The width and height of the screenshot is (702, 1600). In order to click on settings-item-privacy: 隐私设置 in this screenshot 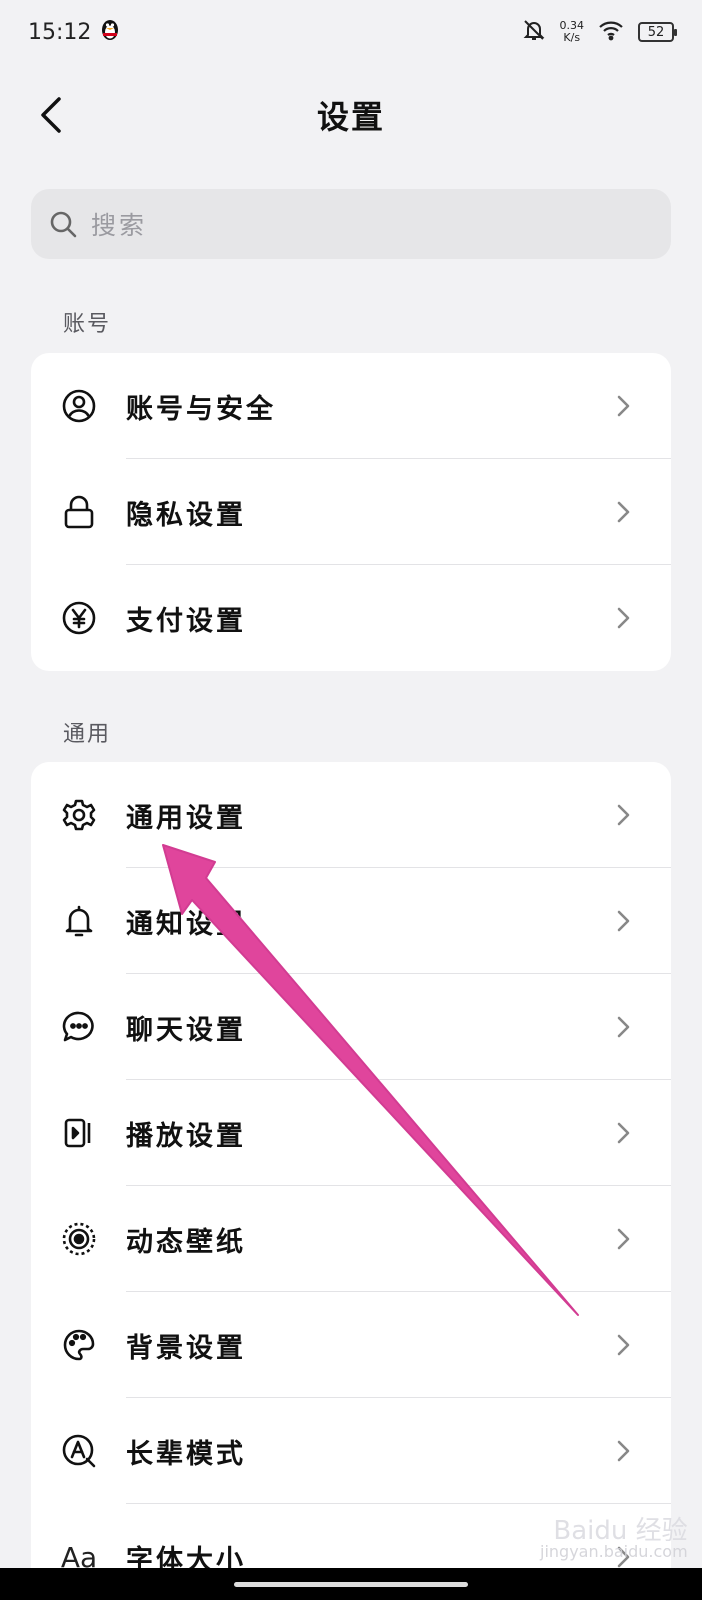, I will do `click(351, 512)`.